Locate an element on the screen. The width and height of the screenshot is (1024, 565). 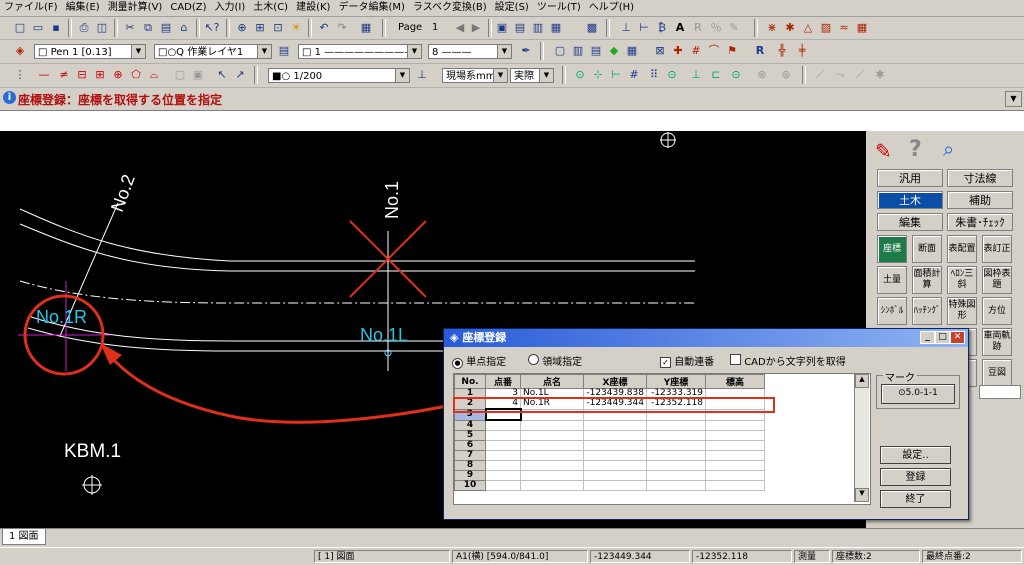
text-r-icon: R is located at coordinates (698, 28).